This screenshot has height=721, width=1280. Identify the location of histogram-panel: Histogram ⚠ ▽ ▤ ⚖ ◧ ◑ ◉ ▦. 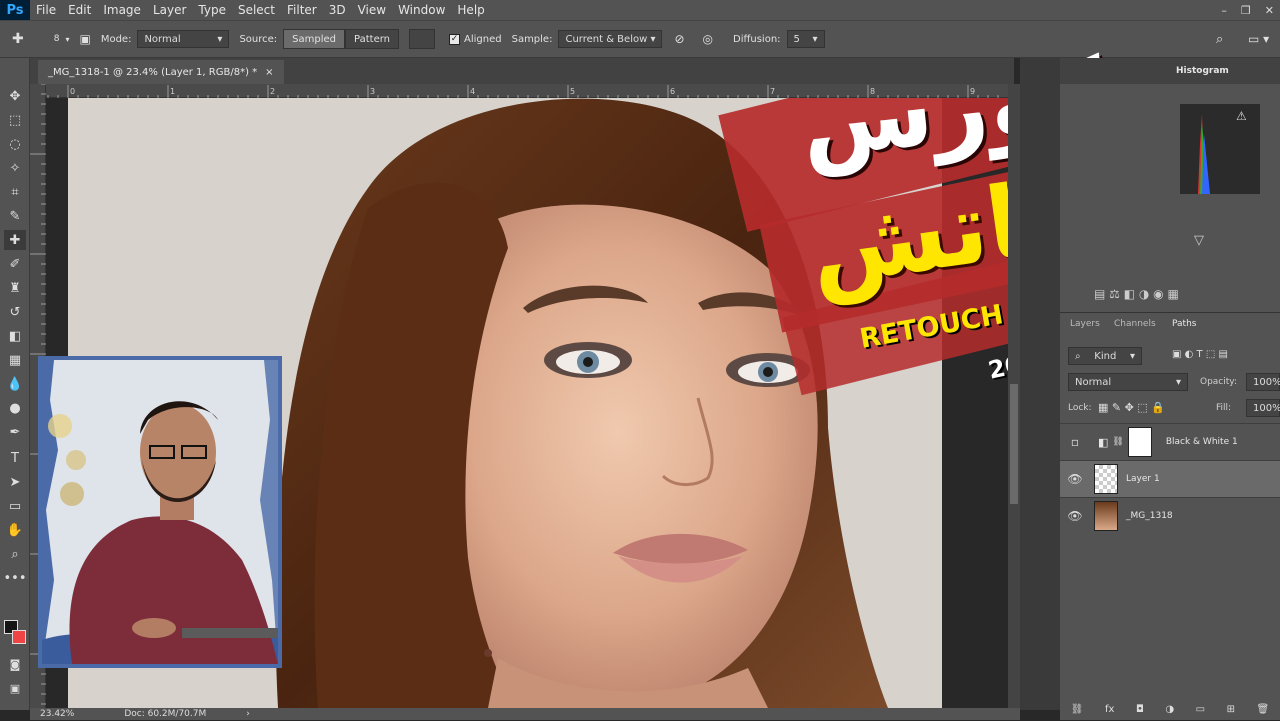
(1170, 185).